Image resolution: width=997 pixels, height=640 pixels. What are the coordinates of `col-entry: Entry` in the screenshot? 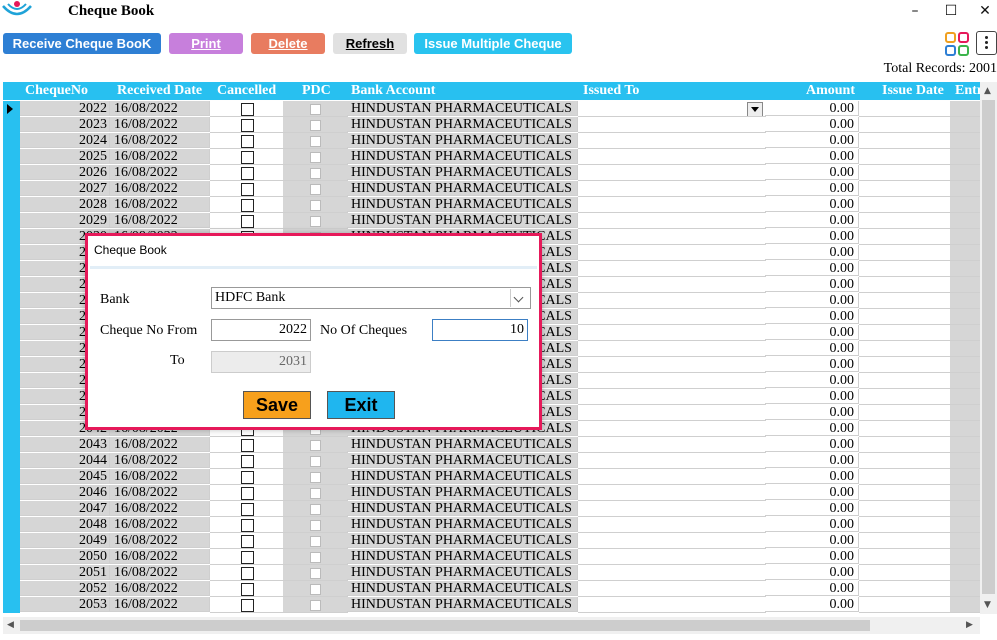 It's located at (967, 91).